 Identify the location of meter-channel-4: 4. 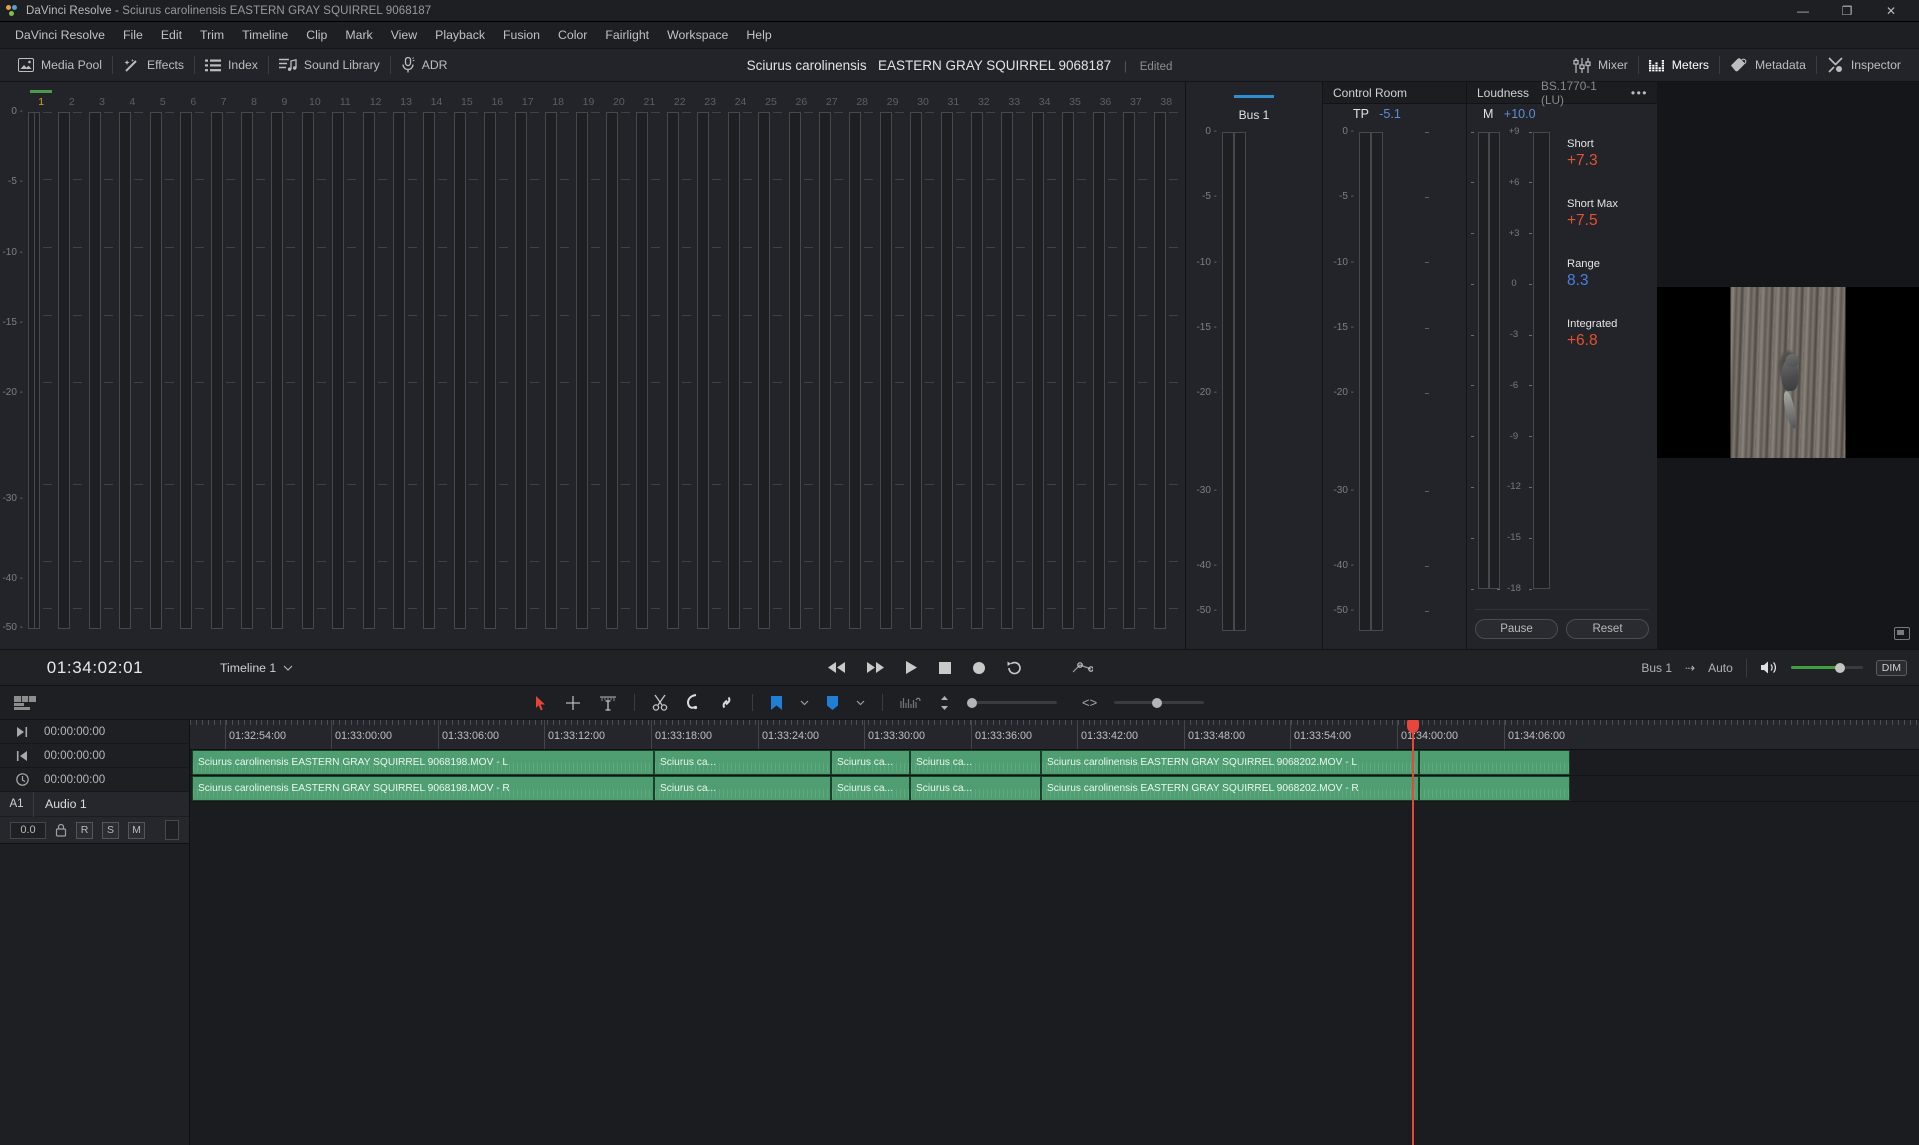
(132, 97).